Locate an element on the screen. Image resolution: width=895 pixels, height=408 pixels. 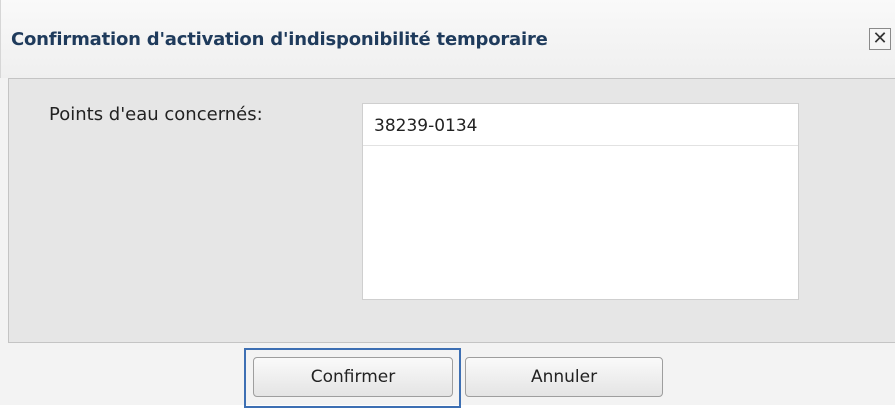
close-button: ✕ is located at coordinates (880, 39).